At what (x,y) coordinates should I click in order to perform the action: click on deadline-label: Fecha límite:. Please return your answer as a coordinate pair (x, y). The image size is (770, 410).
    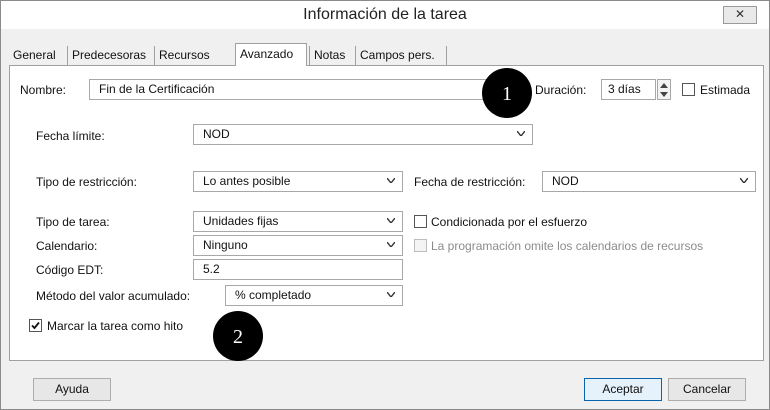
    Looking at the image, I should click on (70, 136).